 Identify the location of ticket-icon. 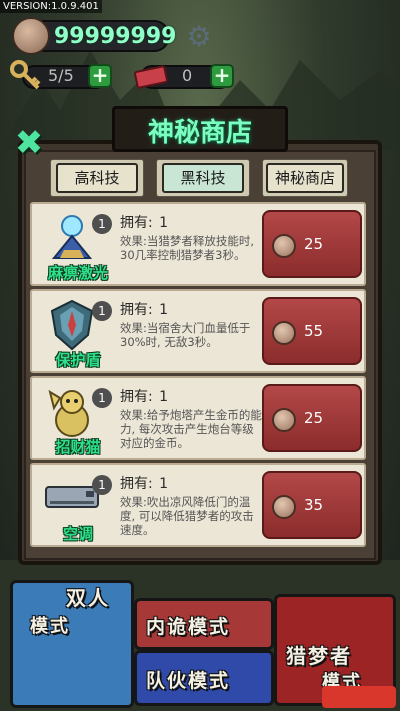
(151, 77).